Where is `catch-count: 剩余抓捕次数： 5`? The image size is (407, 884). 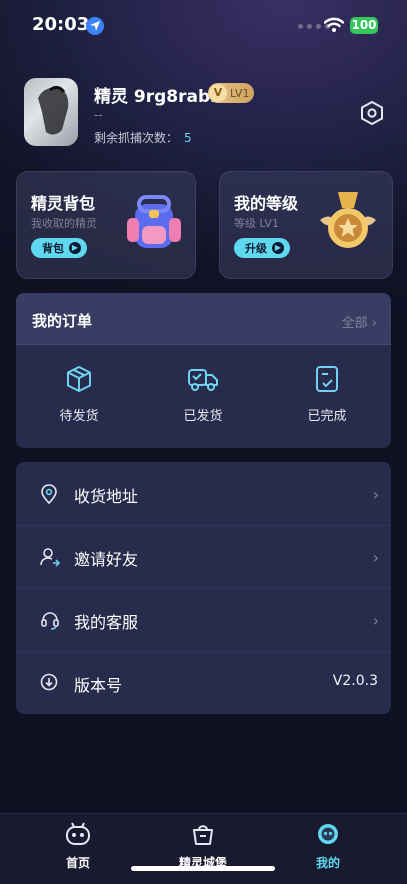
catch-count: 剩余抓捕次数： 5 is located at coordinates (143, 137).